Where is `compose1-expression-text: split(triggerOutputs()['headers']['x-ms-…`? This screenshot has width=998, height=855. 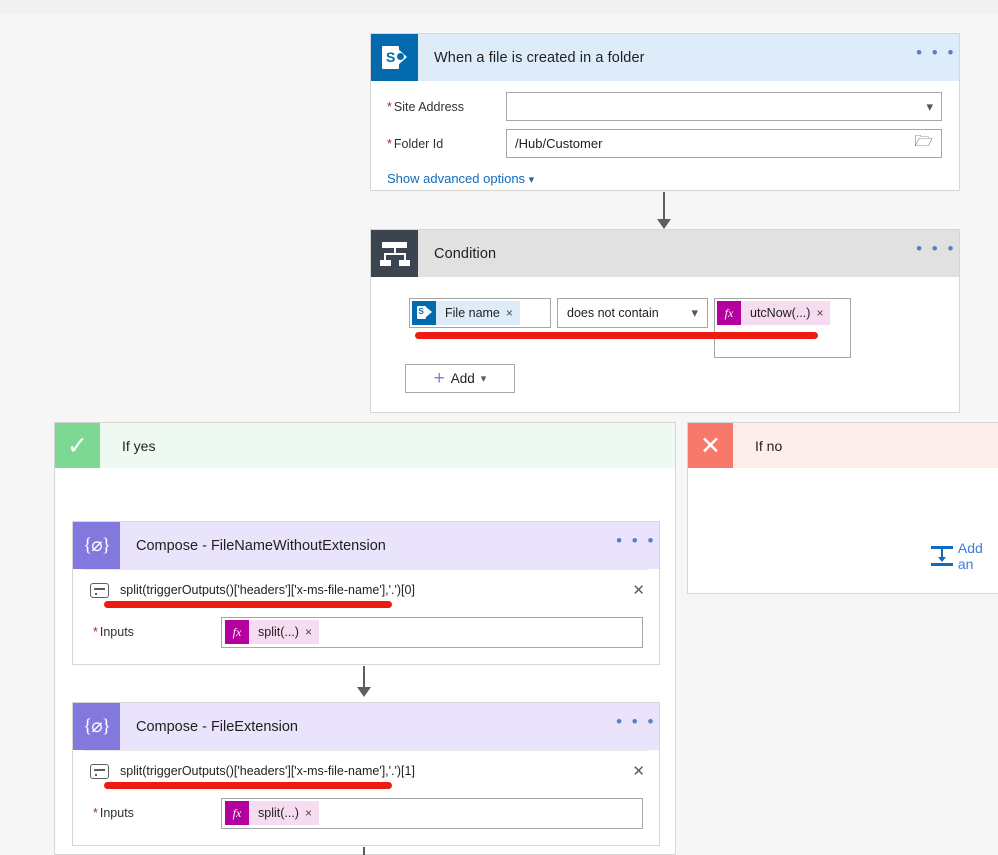
compose1-expression-text: split(triggerOutputs()['headers']['x-ms-… is located at coordinates (267, 590).